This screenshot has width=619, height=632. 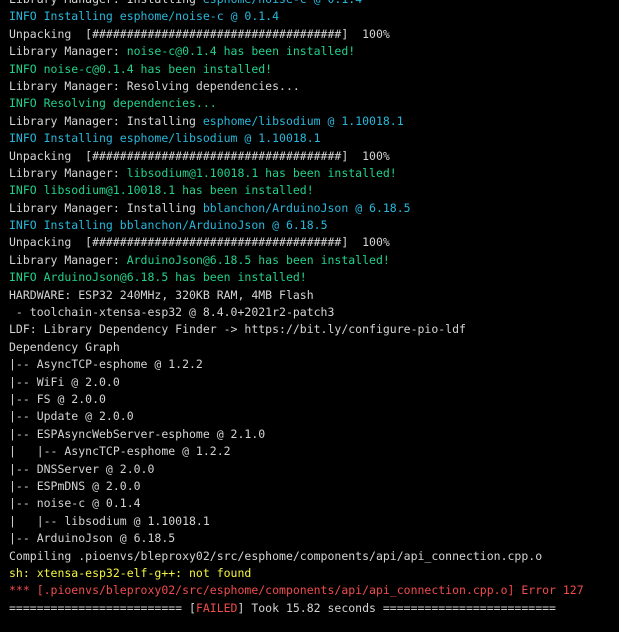 What do you see at coordinates (258, 259) in the screenshot?
I see `terminal-text-segment: ArduinoJson@6.18.5 has been installed!` at bounding box center [258, 259].